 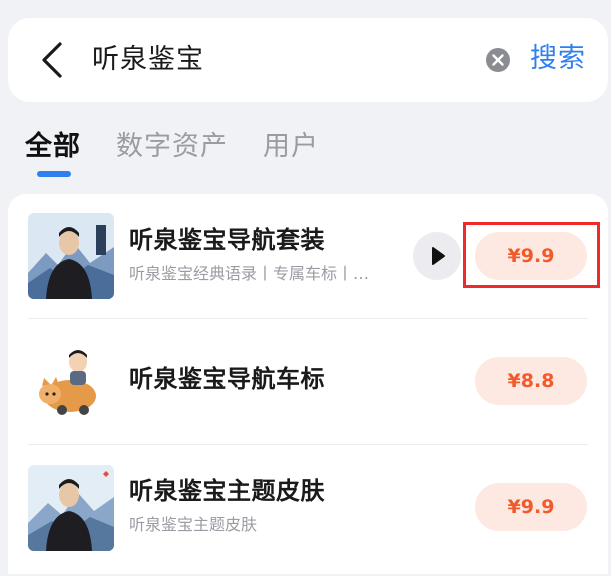 What do you see at coordinates (227, 491) in the screenshot?
I see `item-title: 听泉鉴宝主题皮肤` at bounding box center [227, 491].